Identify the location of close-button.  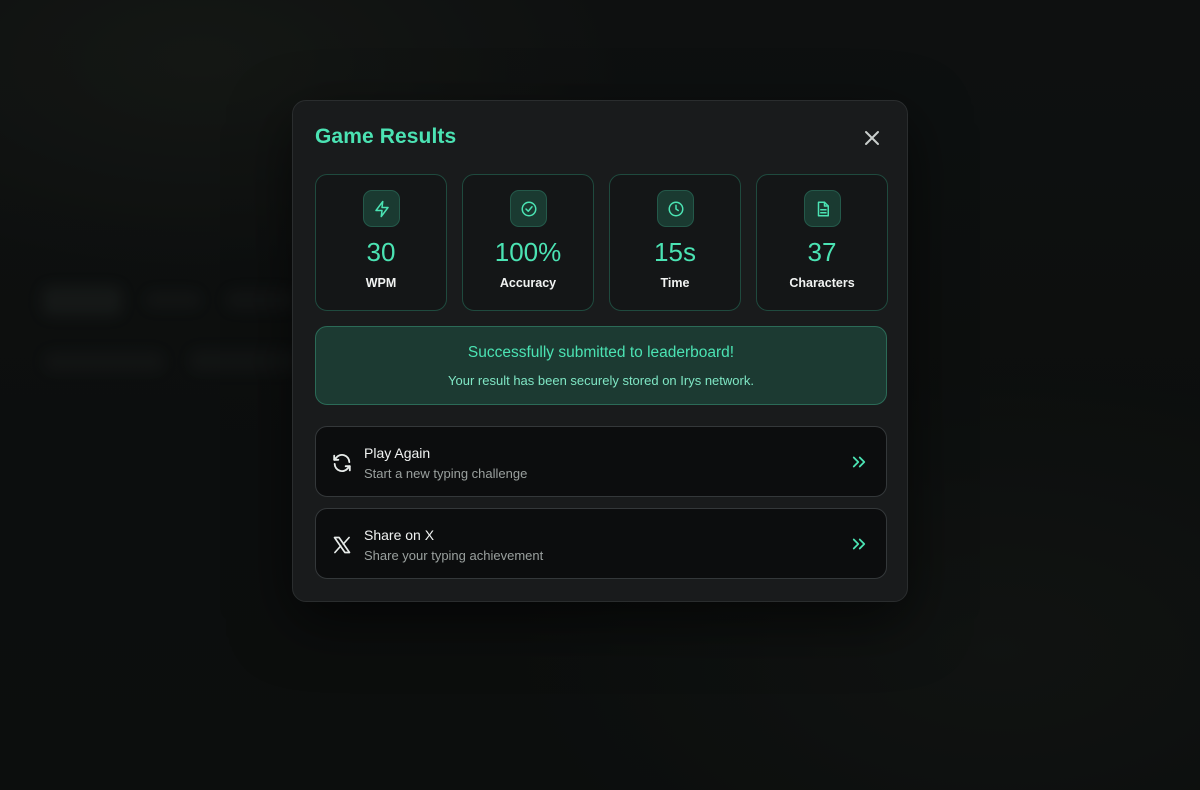
(872, 138).